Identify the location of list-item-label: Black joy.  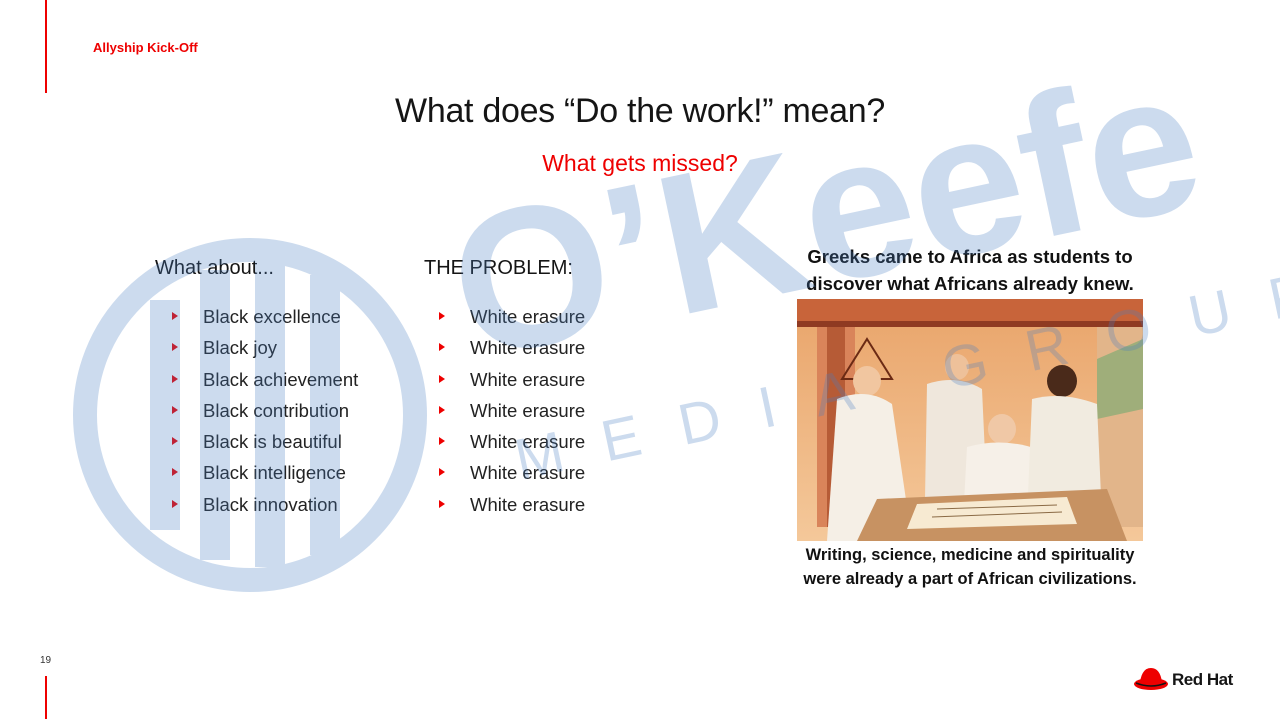
(240, 348).